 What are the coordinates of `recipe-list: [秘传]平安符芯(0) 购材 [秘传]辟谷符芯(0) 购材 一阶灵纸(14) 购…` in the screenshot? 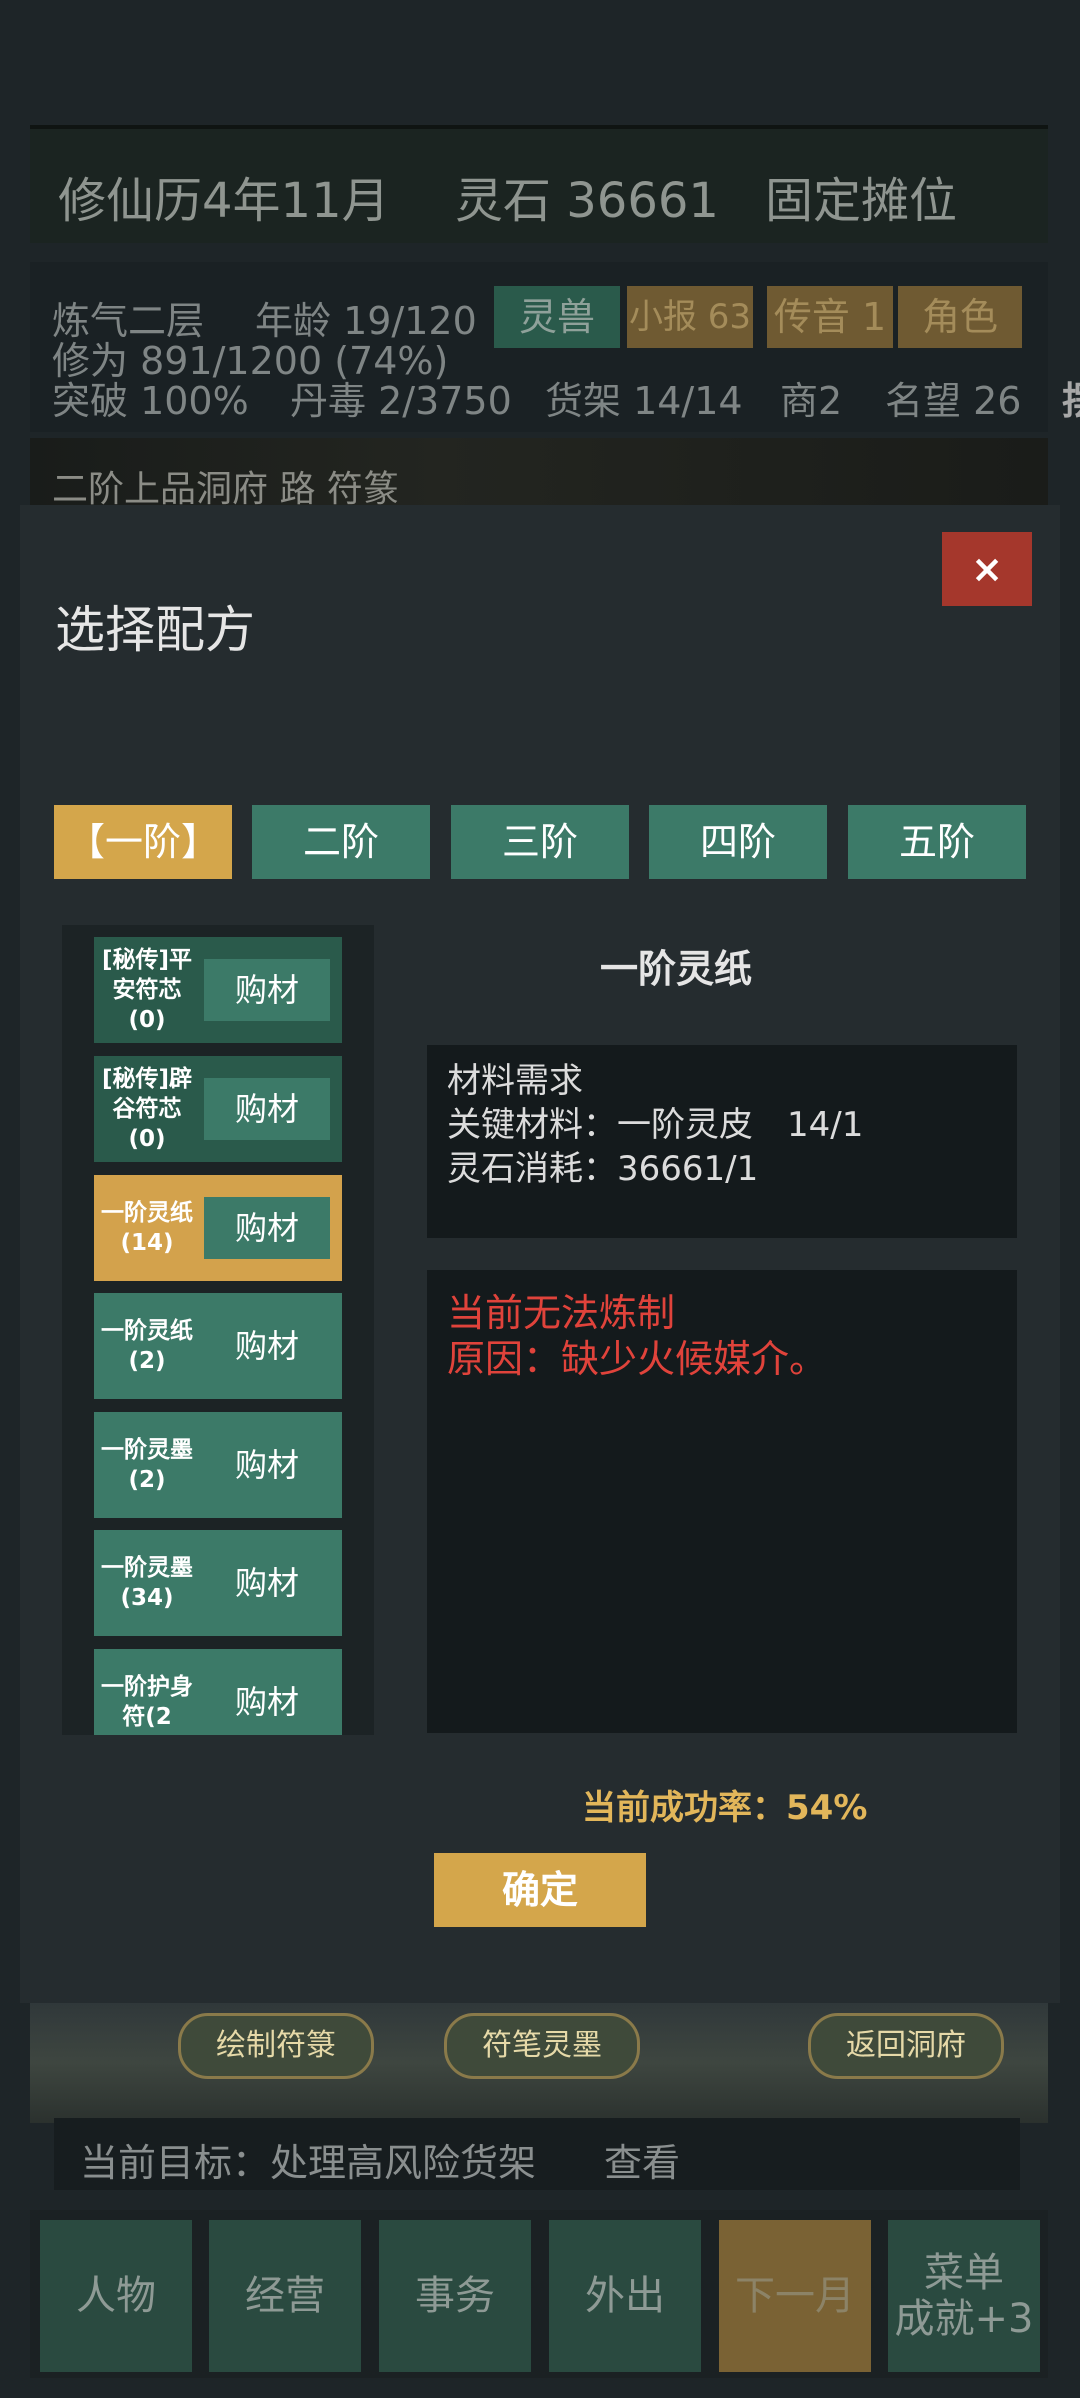 It's located at (218, 1330).